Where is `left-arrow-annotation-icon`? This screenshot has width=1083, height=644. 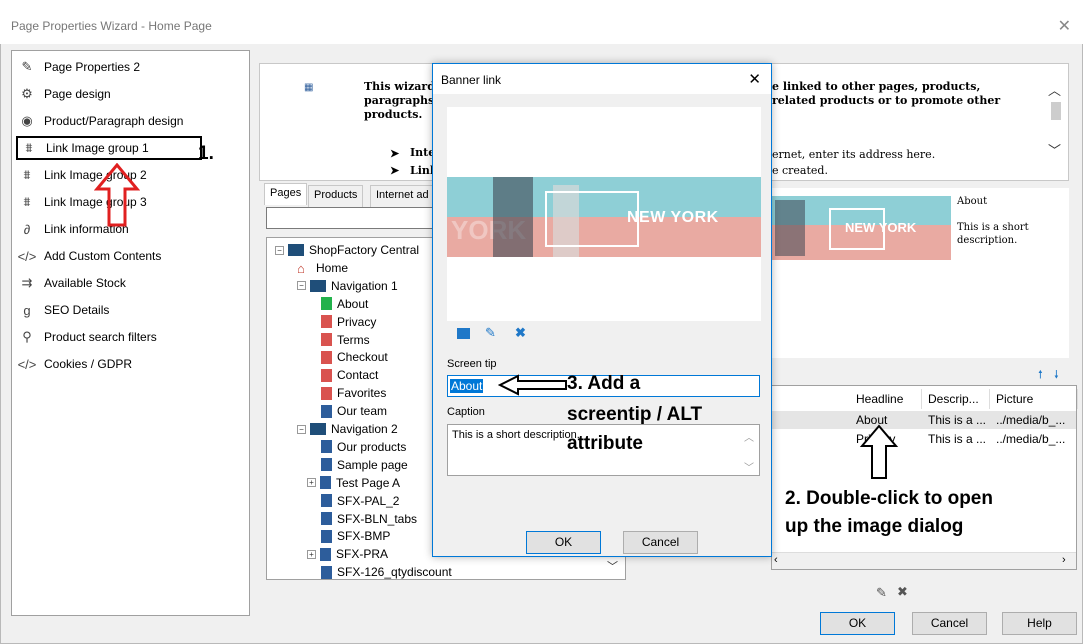 left-arrow-annotation-icon is located at coordinates (532, 385).